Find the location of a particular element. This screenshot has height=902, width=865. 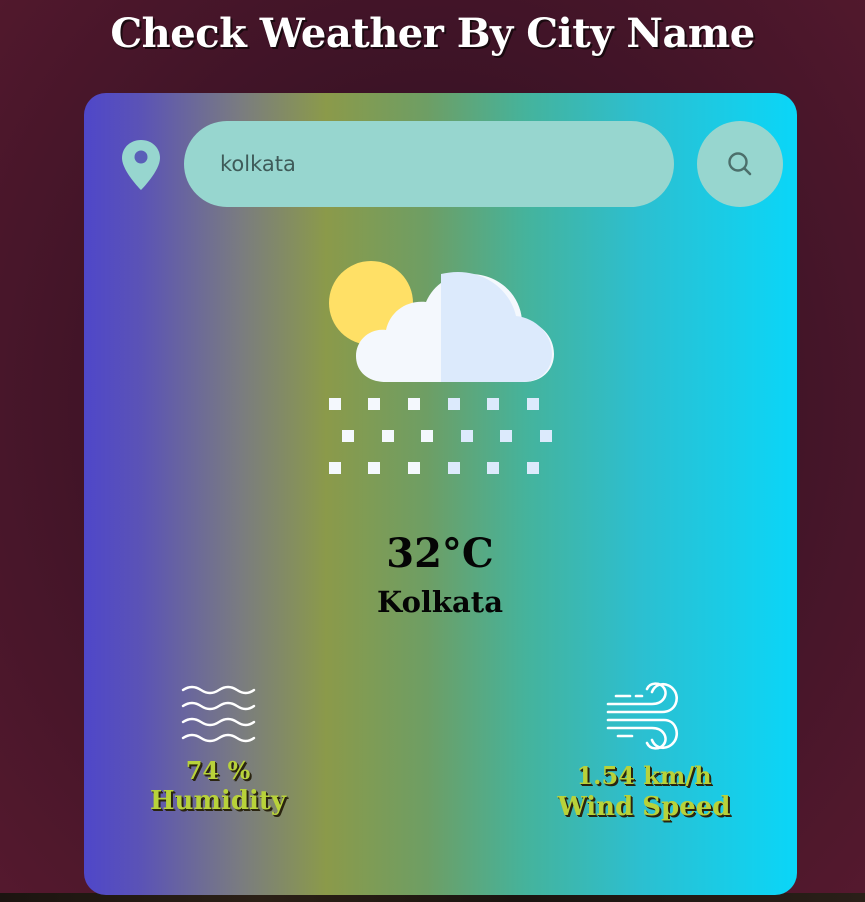

wind-speed-label: Wind Speed is located at coordinates (644, 807).